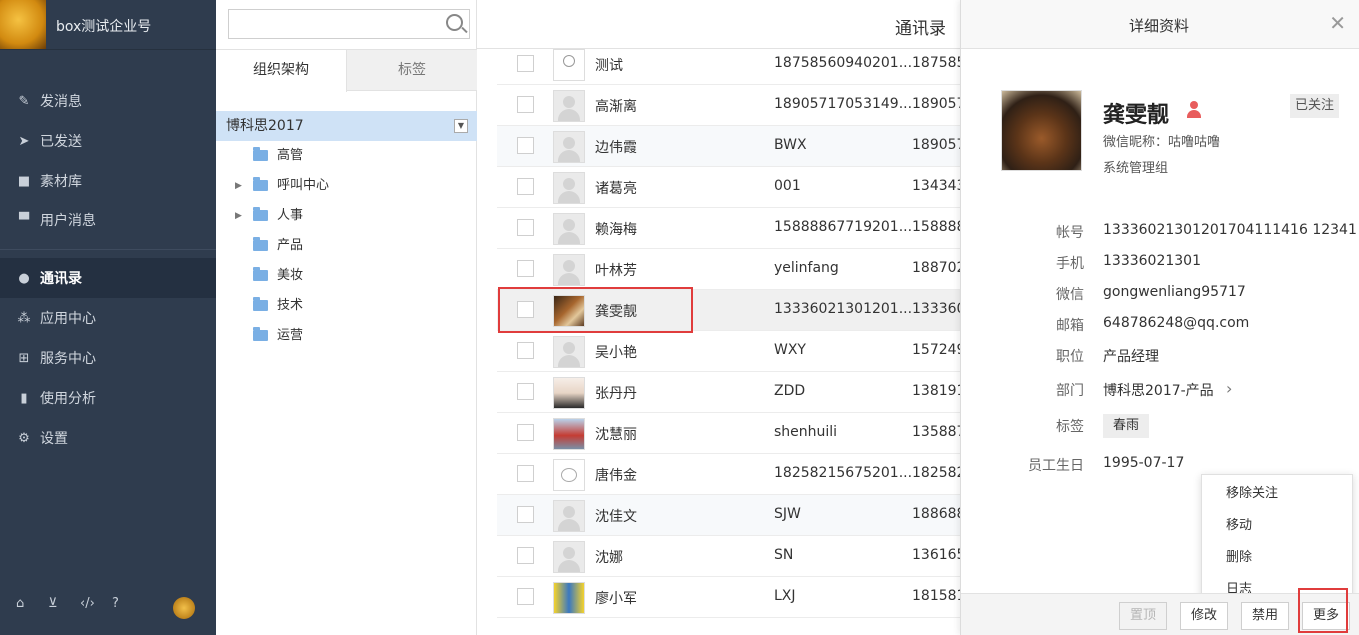 The width and height of the screenshot is (1359, 635). Describe the element at coordinates (939, 391) in the screenshot. I see `member-phone: 138191` at that location.